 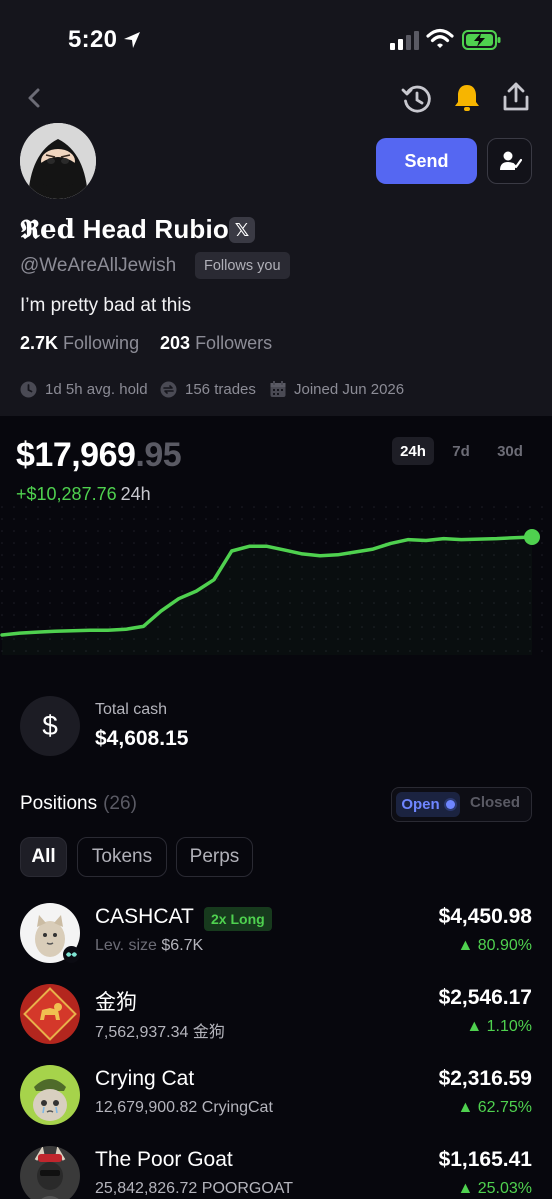 I want to click on back-chevron-icon, so click(x=35, y=98).